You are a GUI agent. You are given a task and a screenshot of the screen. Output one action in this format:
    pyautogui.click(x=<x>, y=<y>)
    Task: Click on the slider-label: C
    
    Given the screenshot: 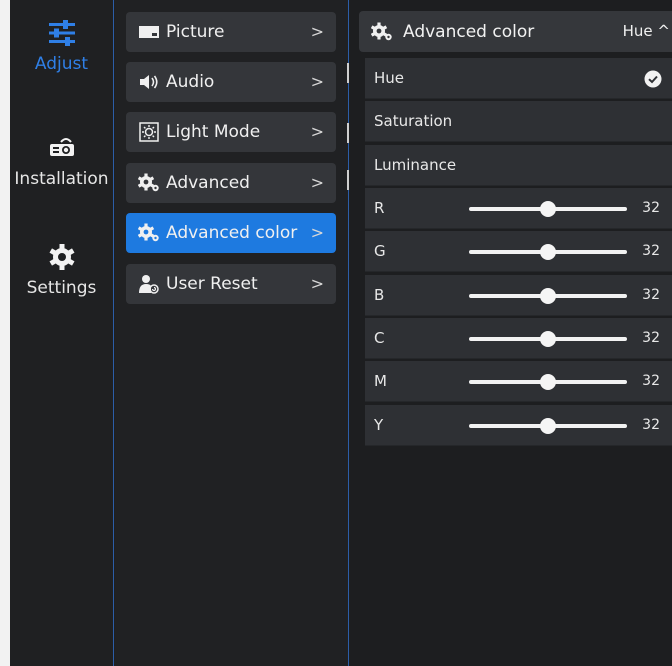 What is the action you would take?
    pyautogui.click(x=379, y=338)
    